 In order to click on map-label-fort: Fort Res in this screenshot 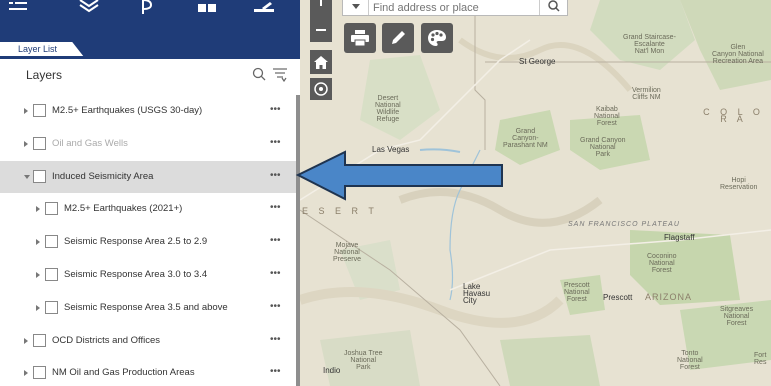, I will do `click(760, 359)`.